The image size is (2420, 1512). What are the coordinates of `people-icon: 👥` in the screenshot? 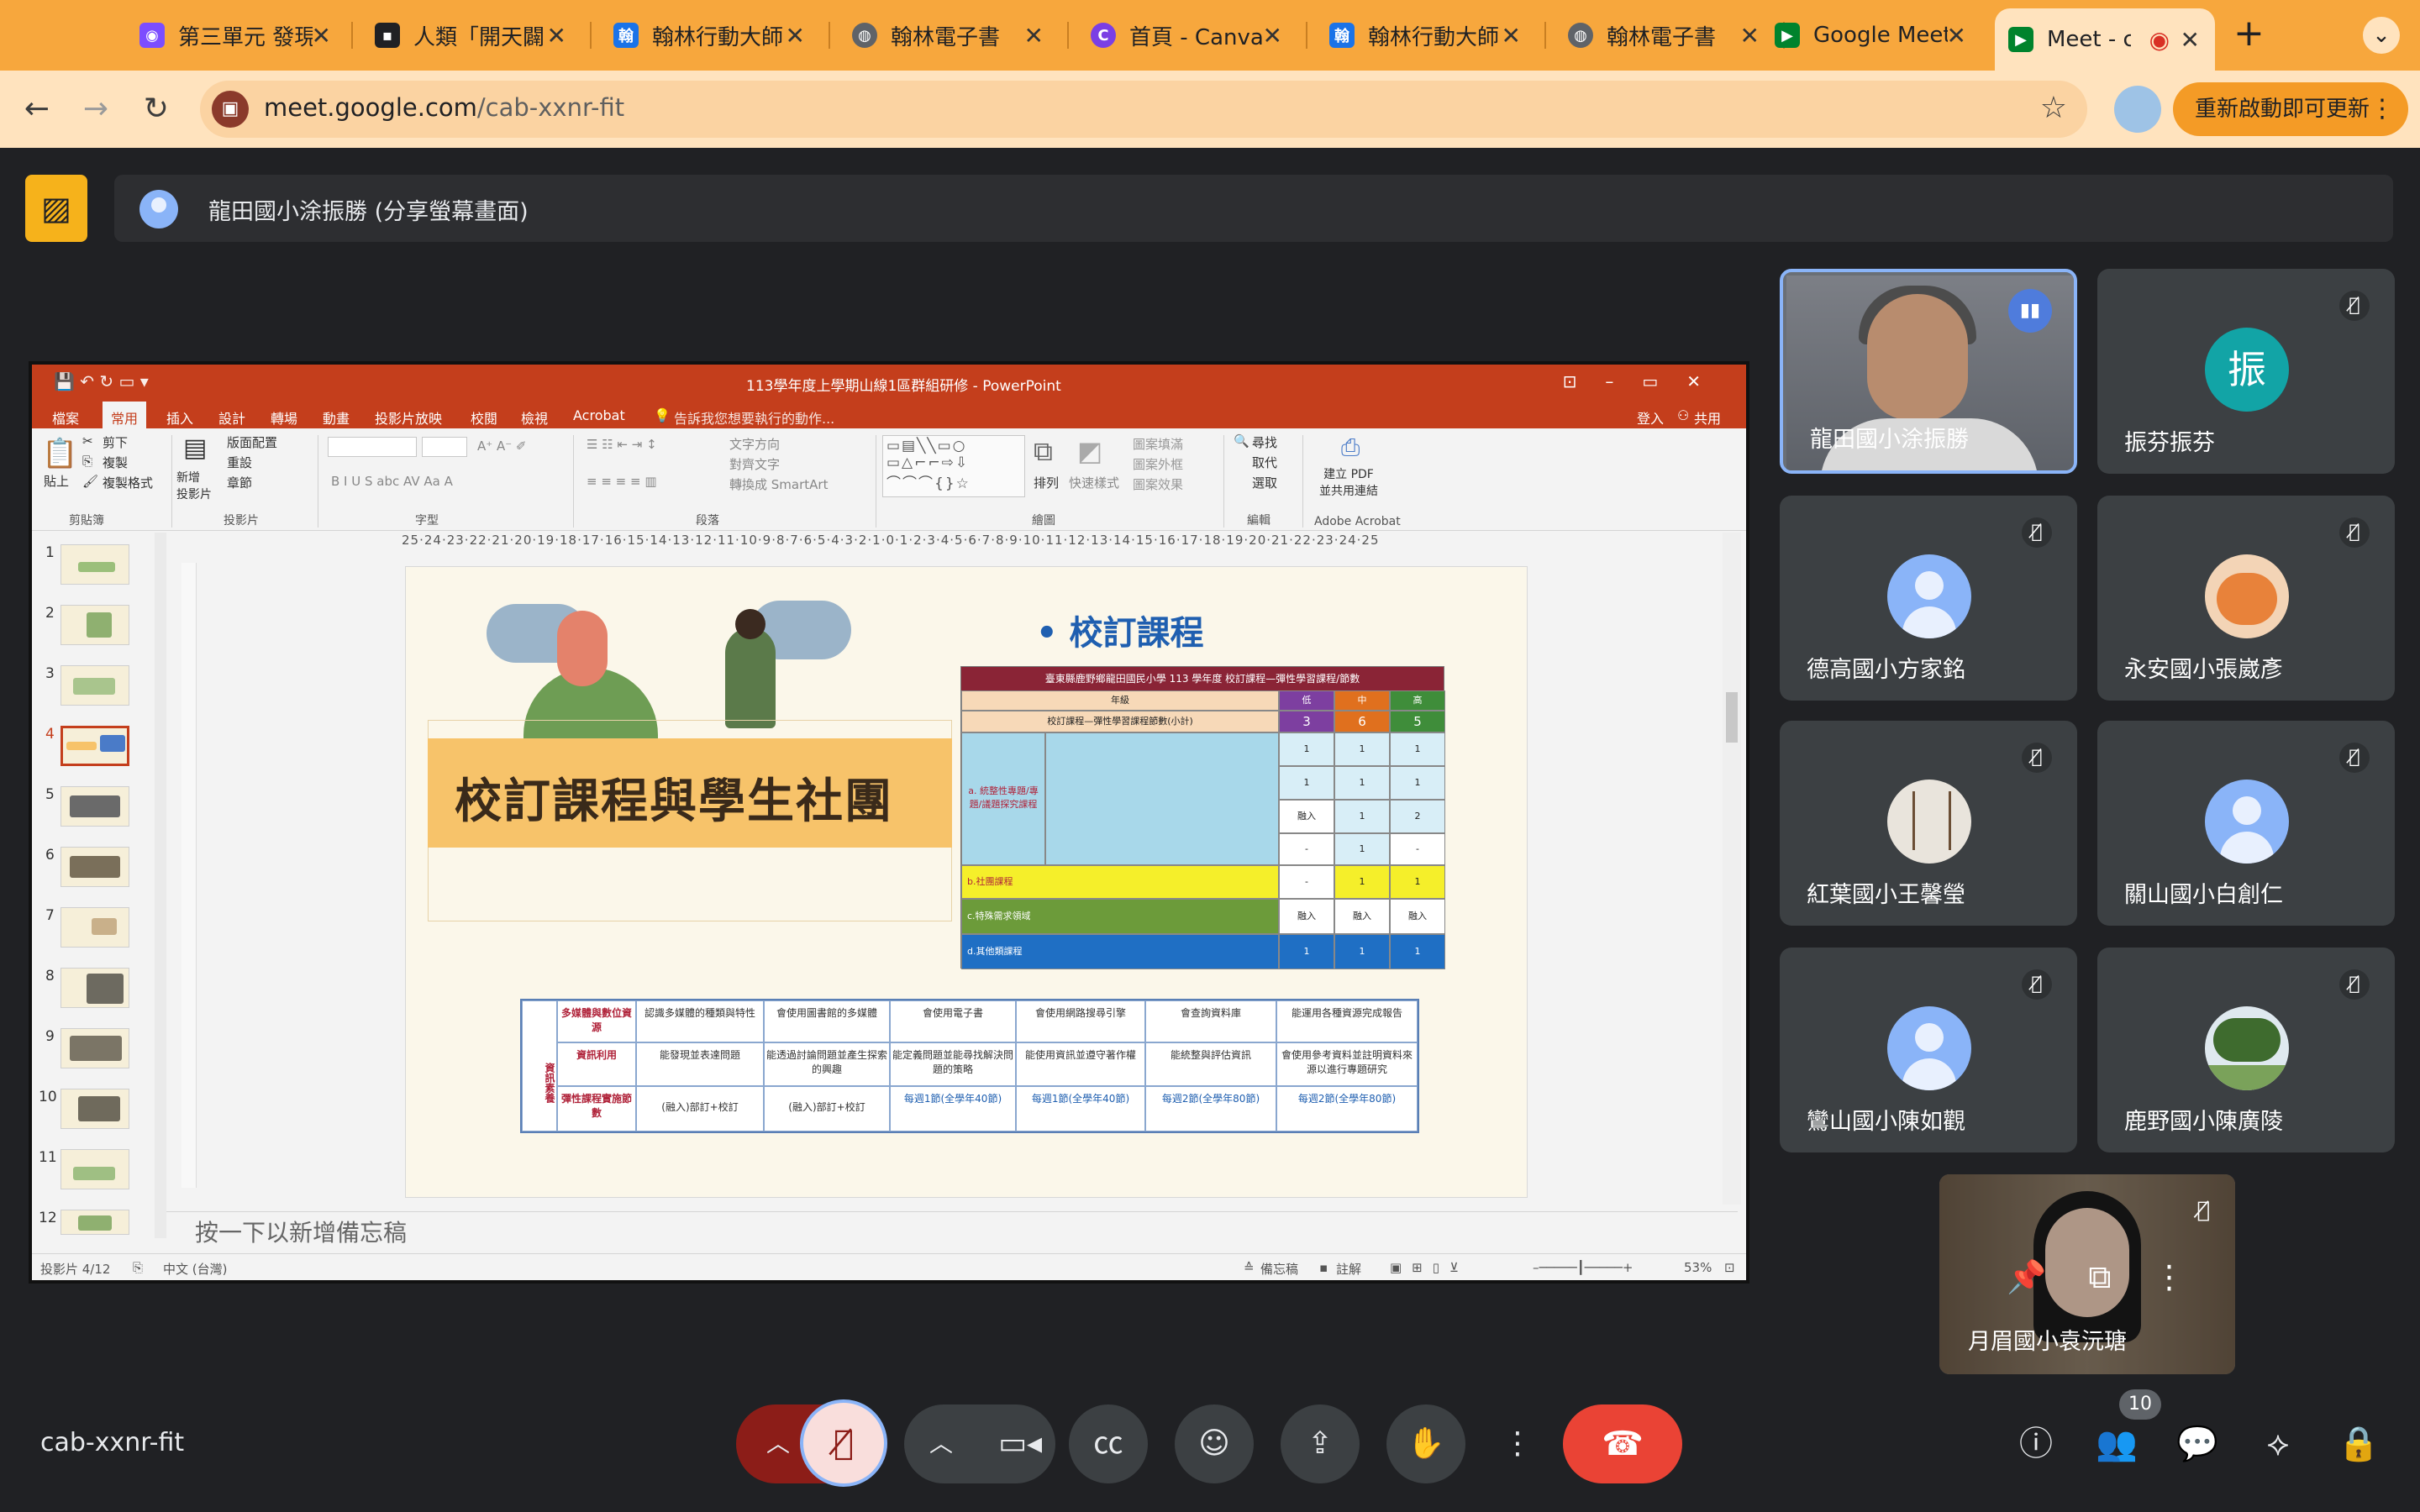 It's located at (2117, 1444).